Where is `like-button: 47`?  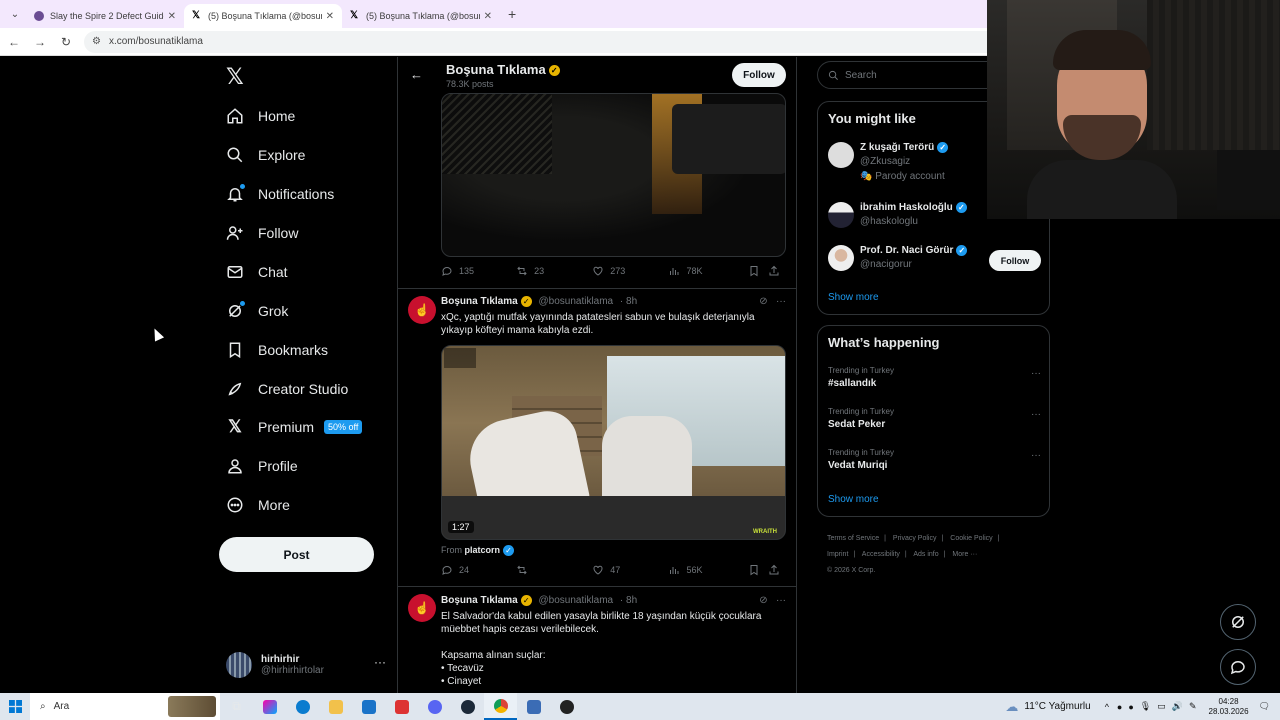 like-button: 47 is located at coordinates (630, 570).